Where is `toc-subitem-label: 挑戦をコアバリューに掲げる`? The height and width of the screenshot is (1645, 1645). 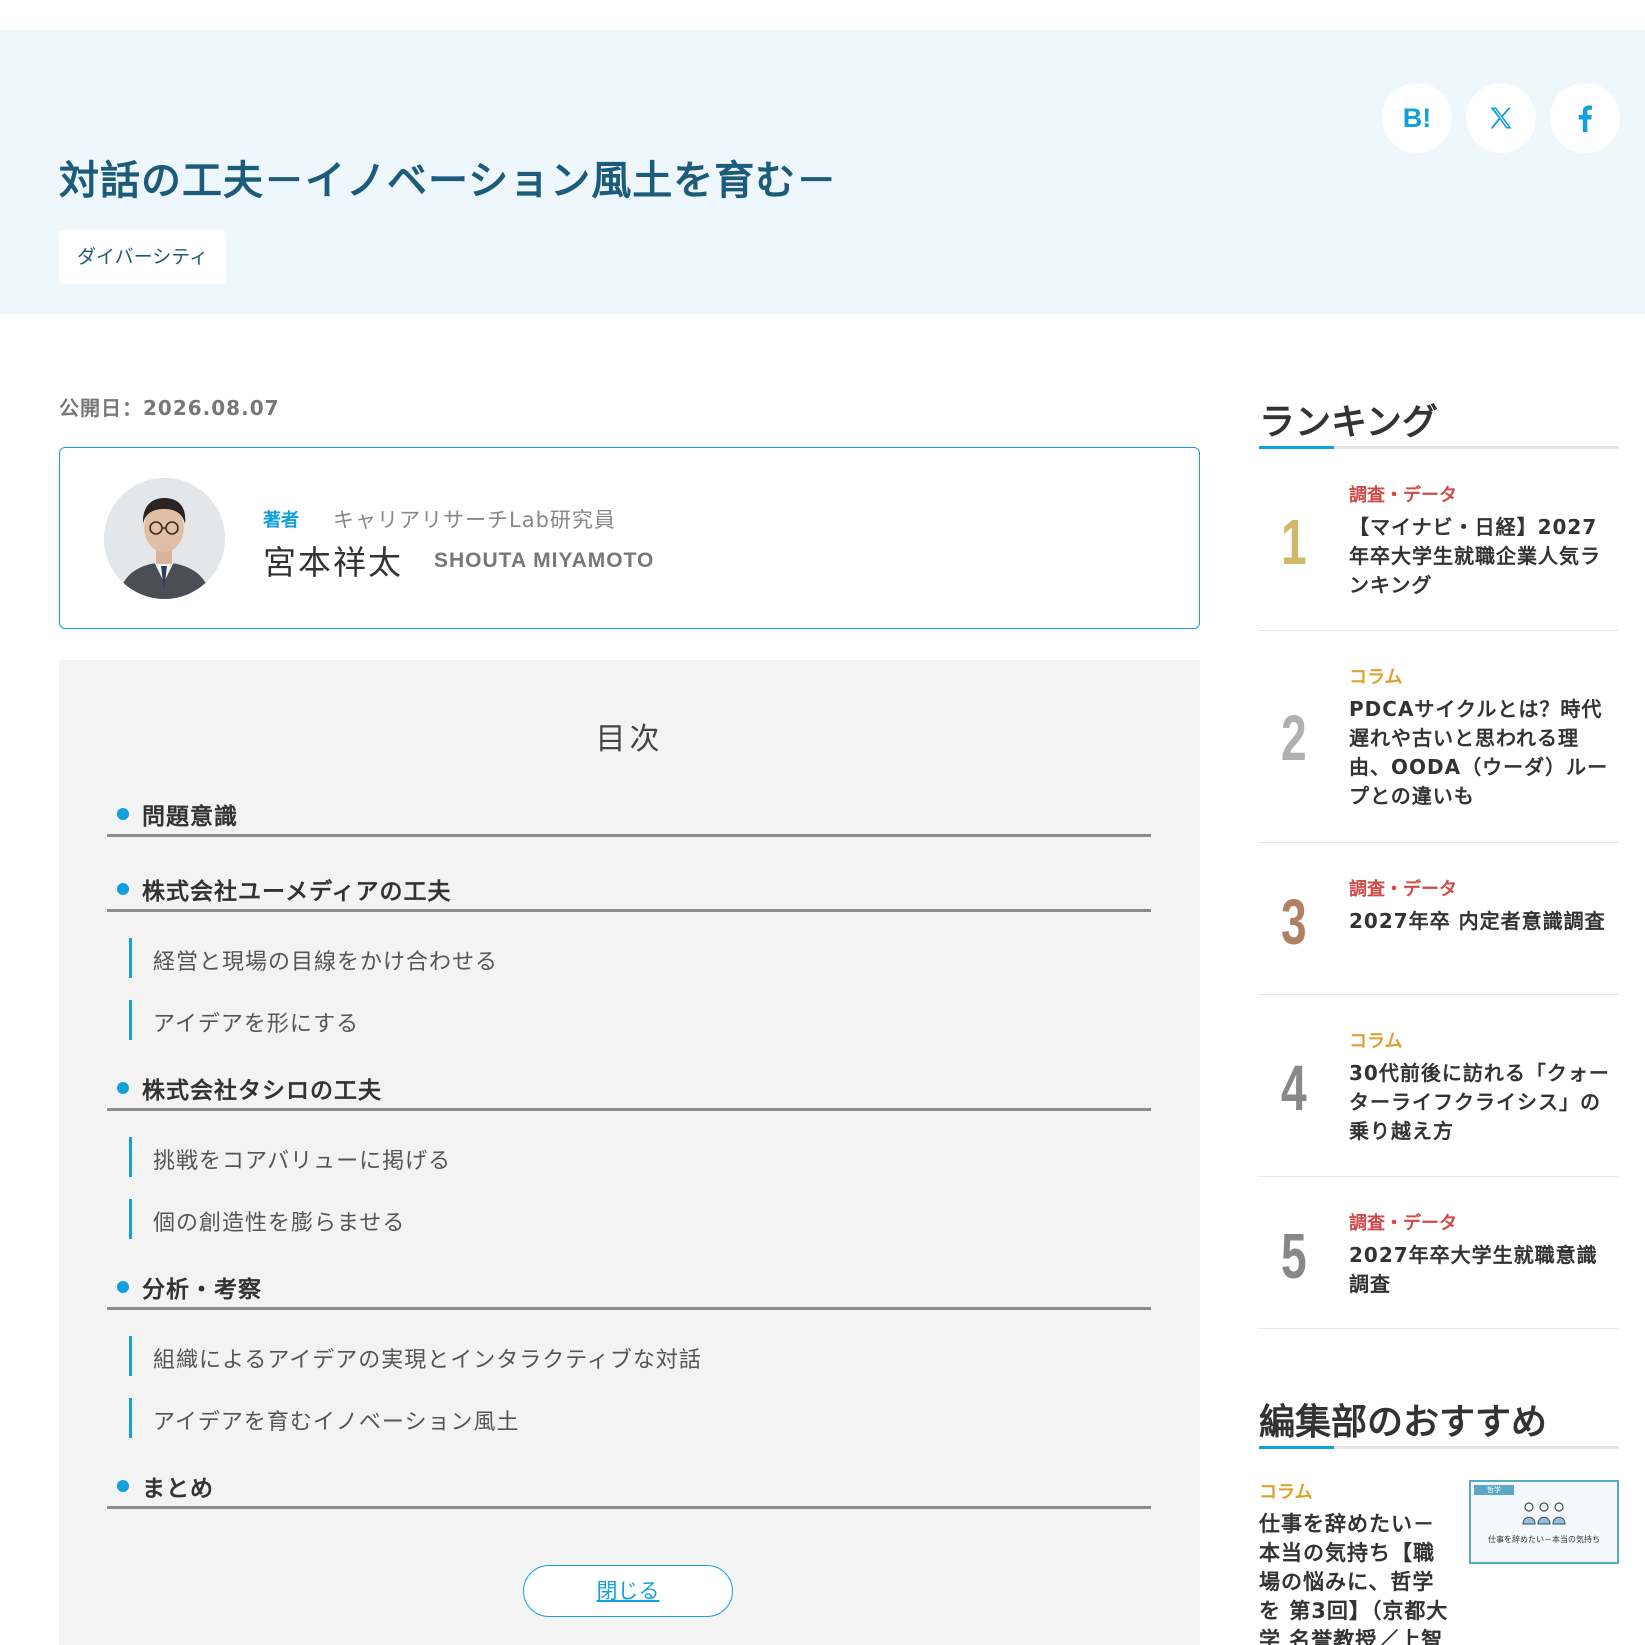
toc-subitem-label: 挑戦をコアバリューに掲げる is located at coordinates (302, 1161).